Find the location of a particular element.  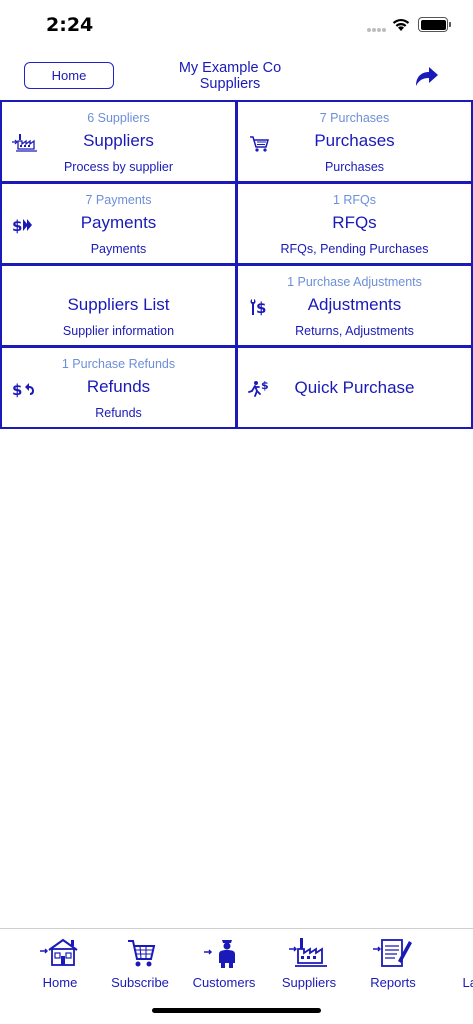

page-title: My Example Co Suppliers is located at coordinates (230, 76).